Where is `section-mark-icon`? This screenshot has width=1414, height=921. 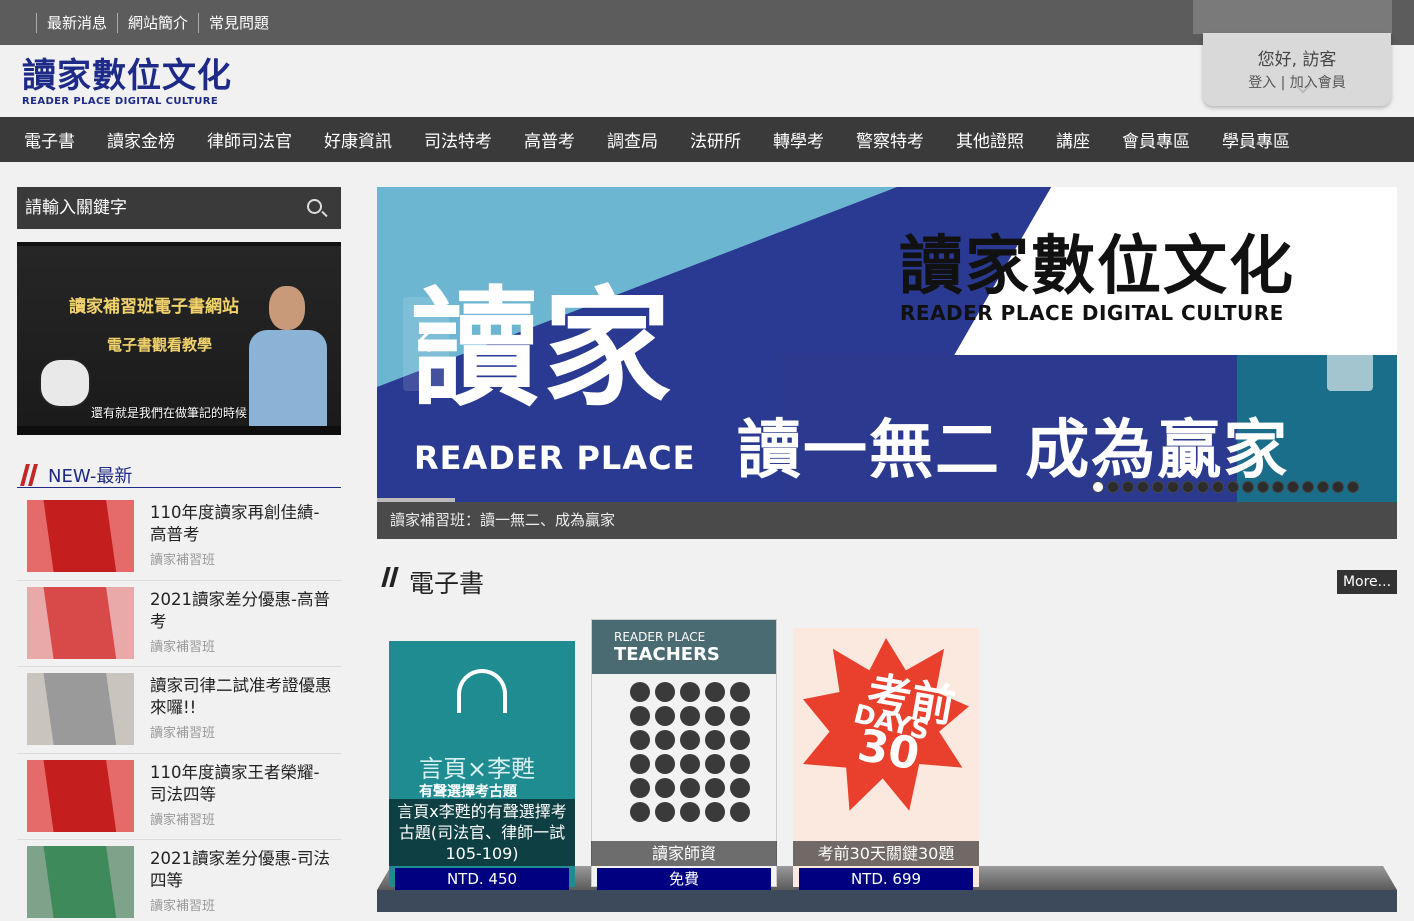
section-mark-icon is located at coordinates (391, 578).